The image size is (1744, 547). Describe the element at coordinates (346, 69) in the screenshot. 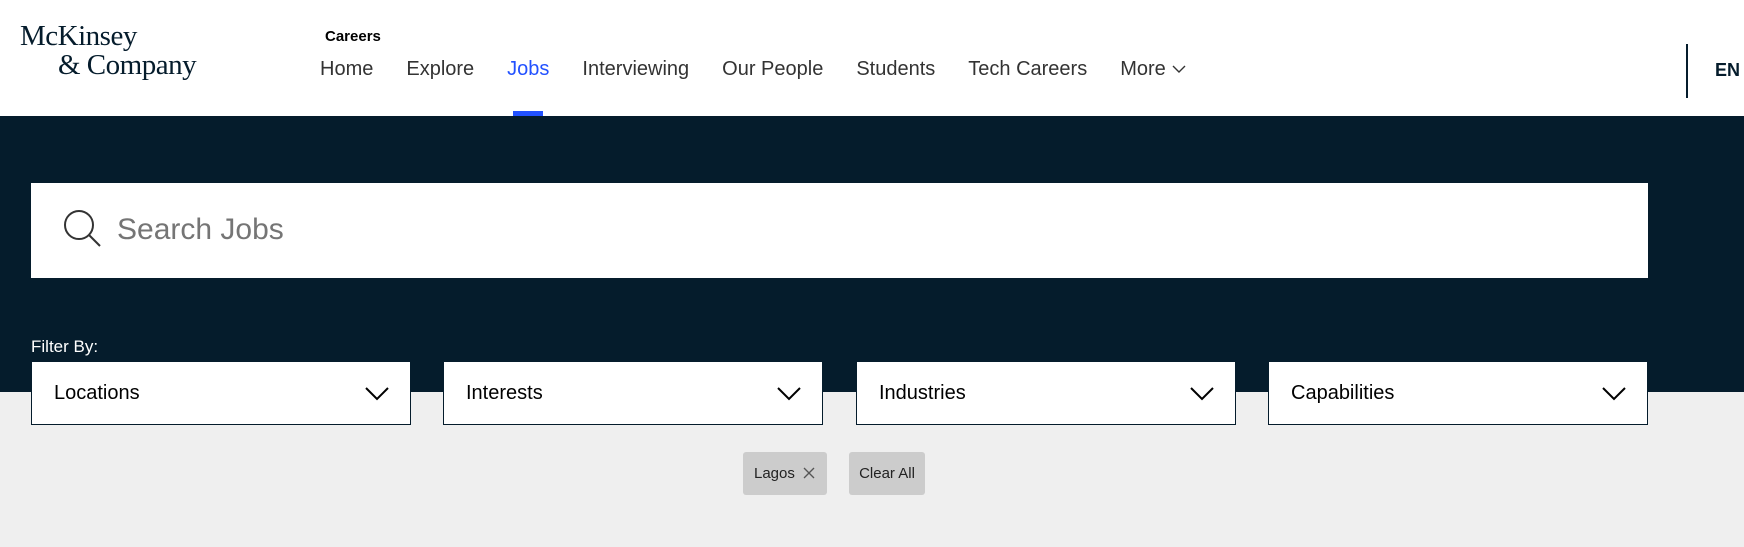

I see `nav-item-home: Home` at that location.